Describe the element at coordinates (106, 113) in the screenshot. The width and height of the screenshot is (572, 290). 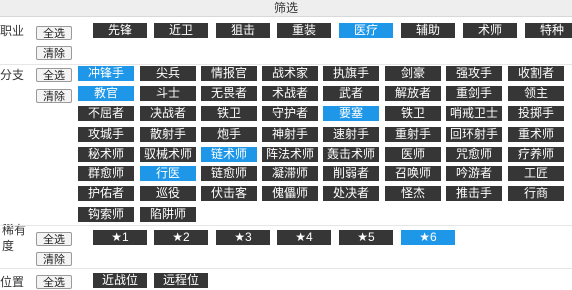
I see `branch-tag: 不屈者` at that location.